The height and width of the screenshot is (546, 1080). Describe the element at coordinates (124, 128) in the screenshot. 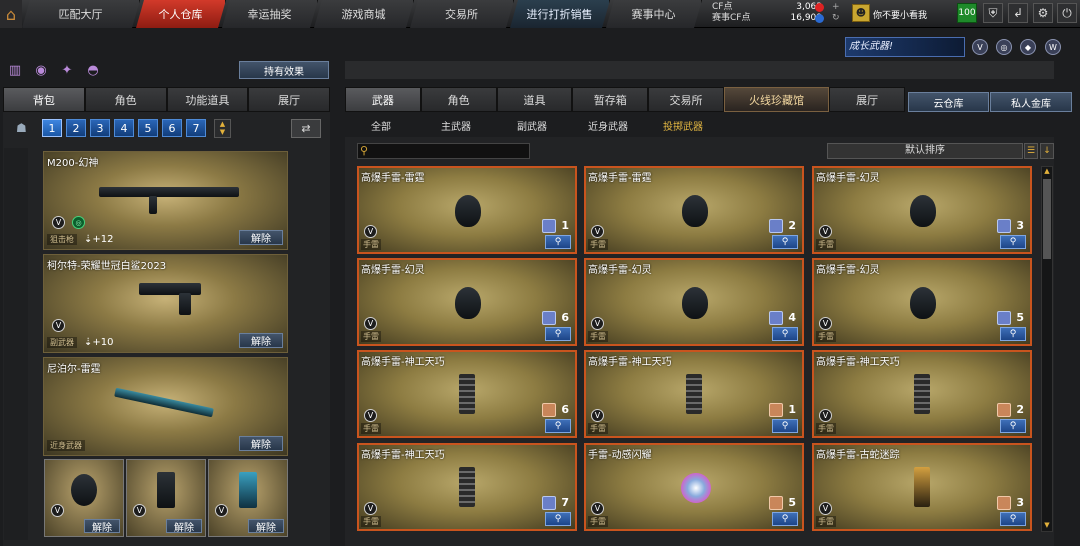

I see `page-button-4: 4` at that location.